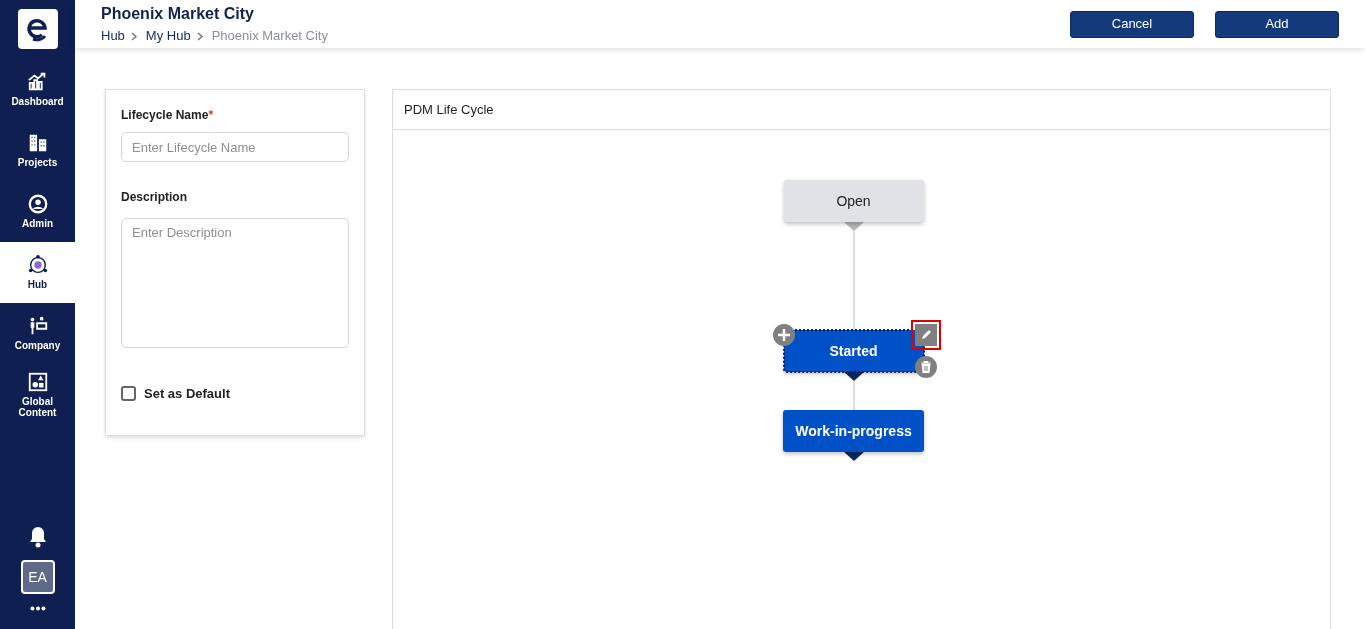  I want to click on description-field: Enter Description, so click(235, 283).